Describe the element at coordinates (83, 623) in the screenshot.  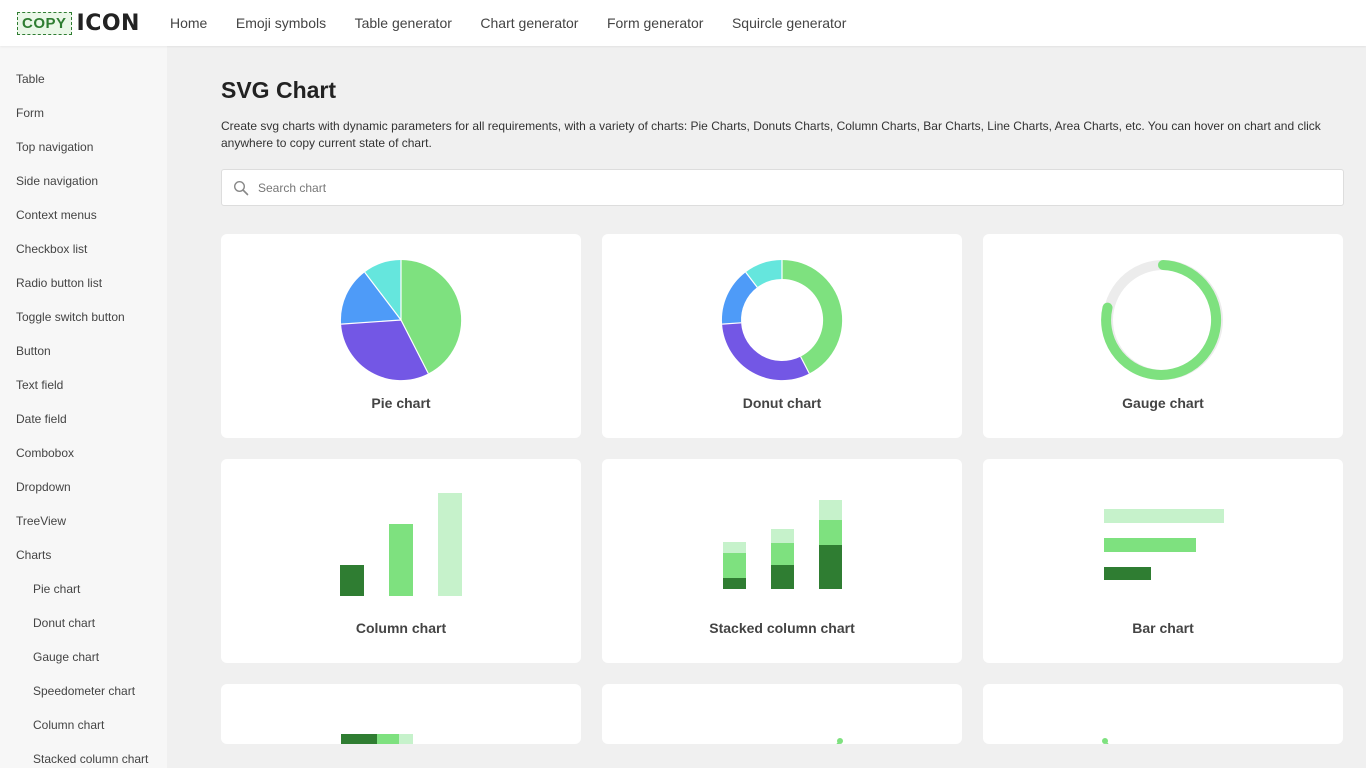
I see `sidebar-subitem-donut-chart: Donut chart` at that location.